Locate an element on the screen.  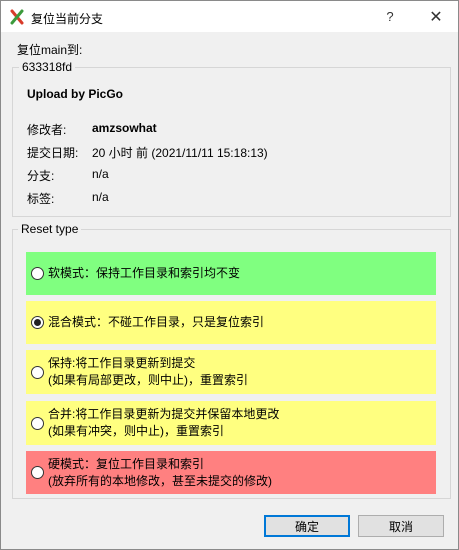
radio-hard is located at coordinates (37, 472).